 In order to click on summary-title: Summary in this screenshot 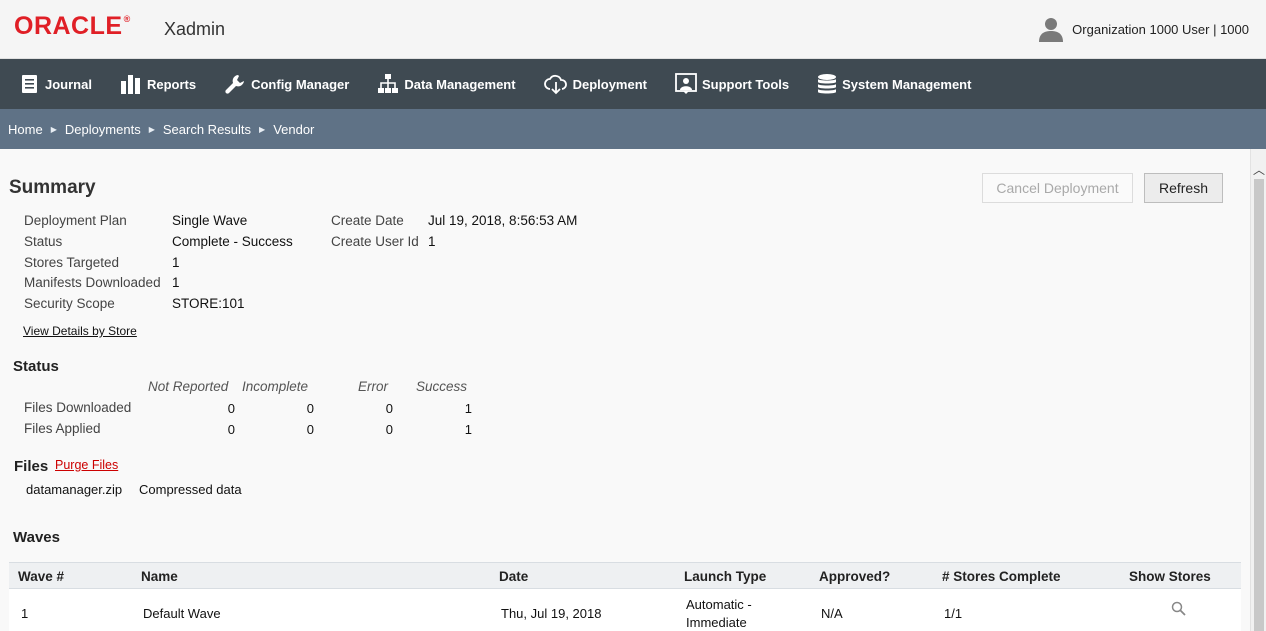, I will do `click(52, 187)`.